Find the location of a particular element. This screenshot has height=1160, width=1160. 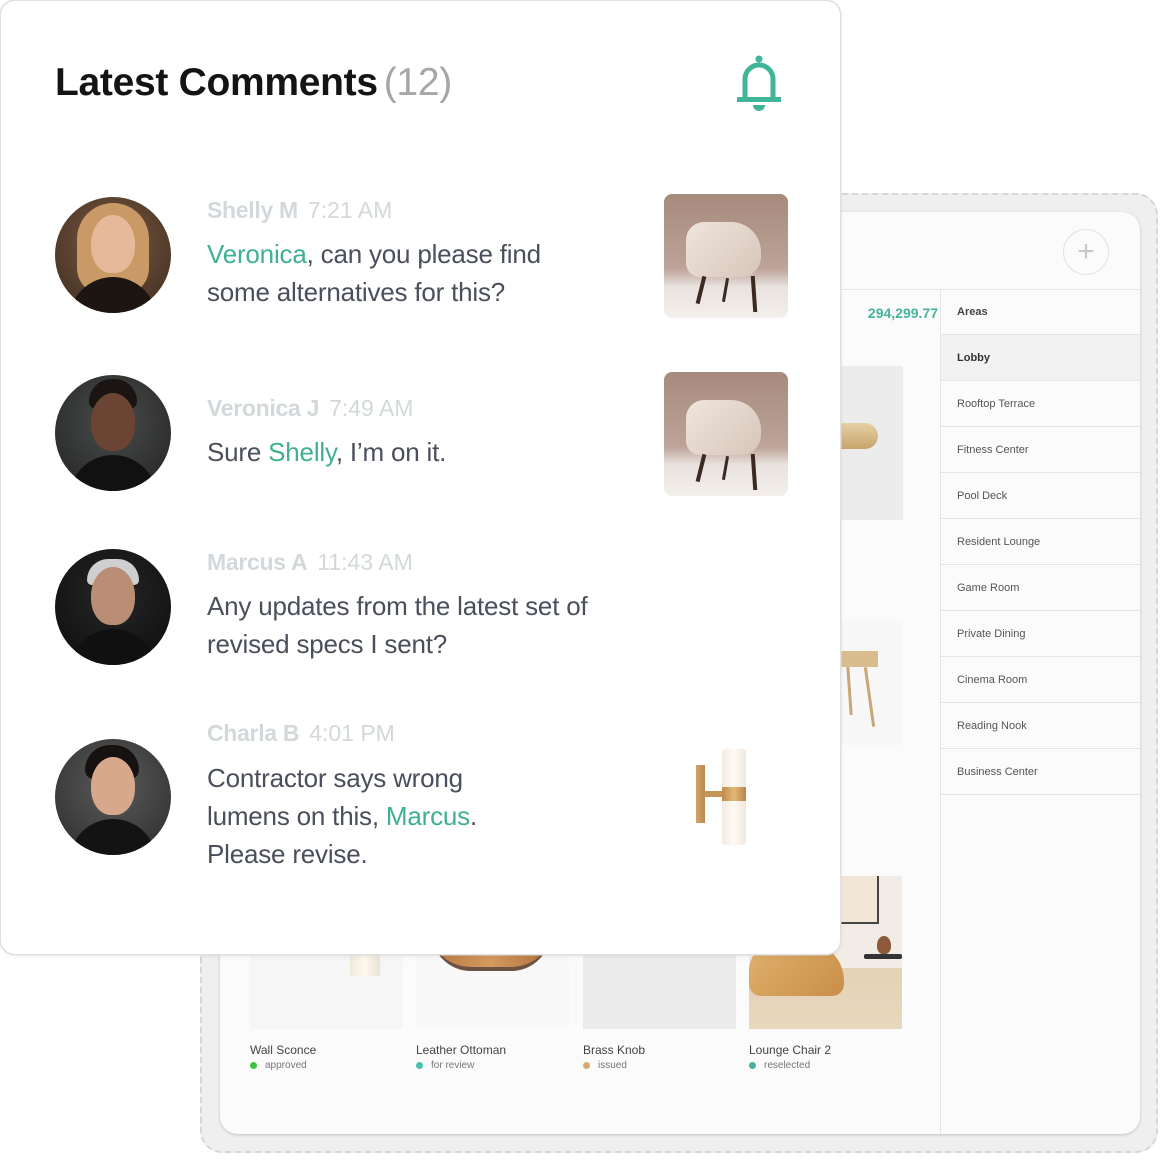

message-text: Sure is located at coordinates (238, 452).